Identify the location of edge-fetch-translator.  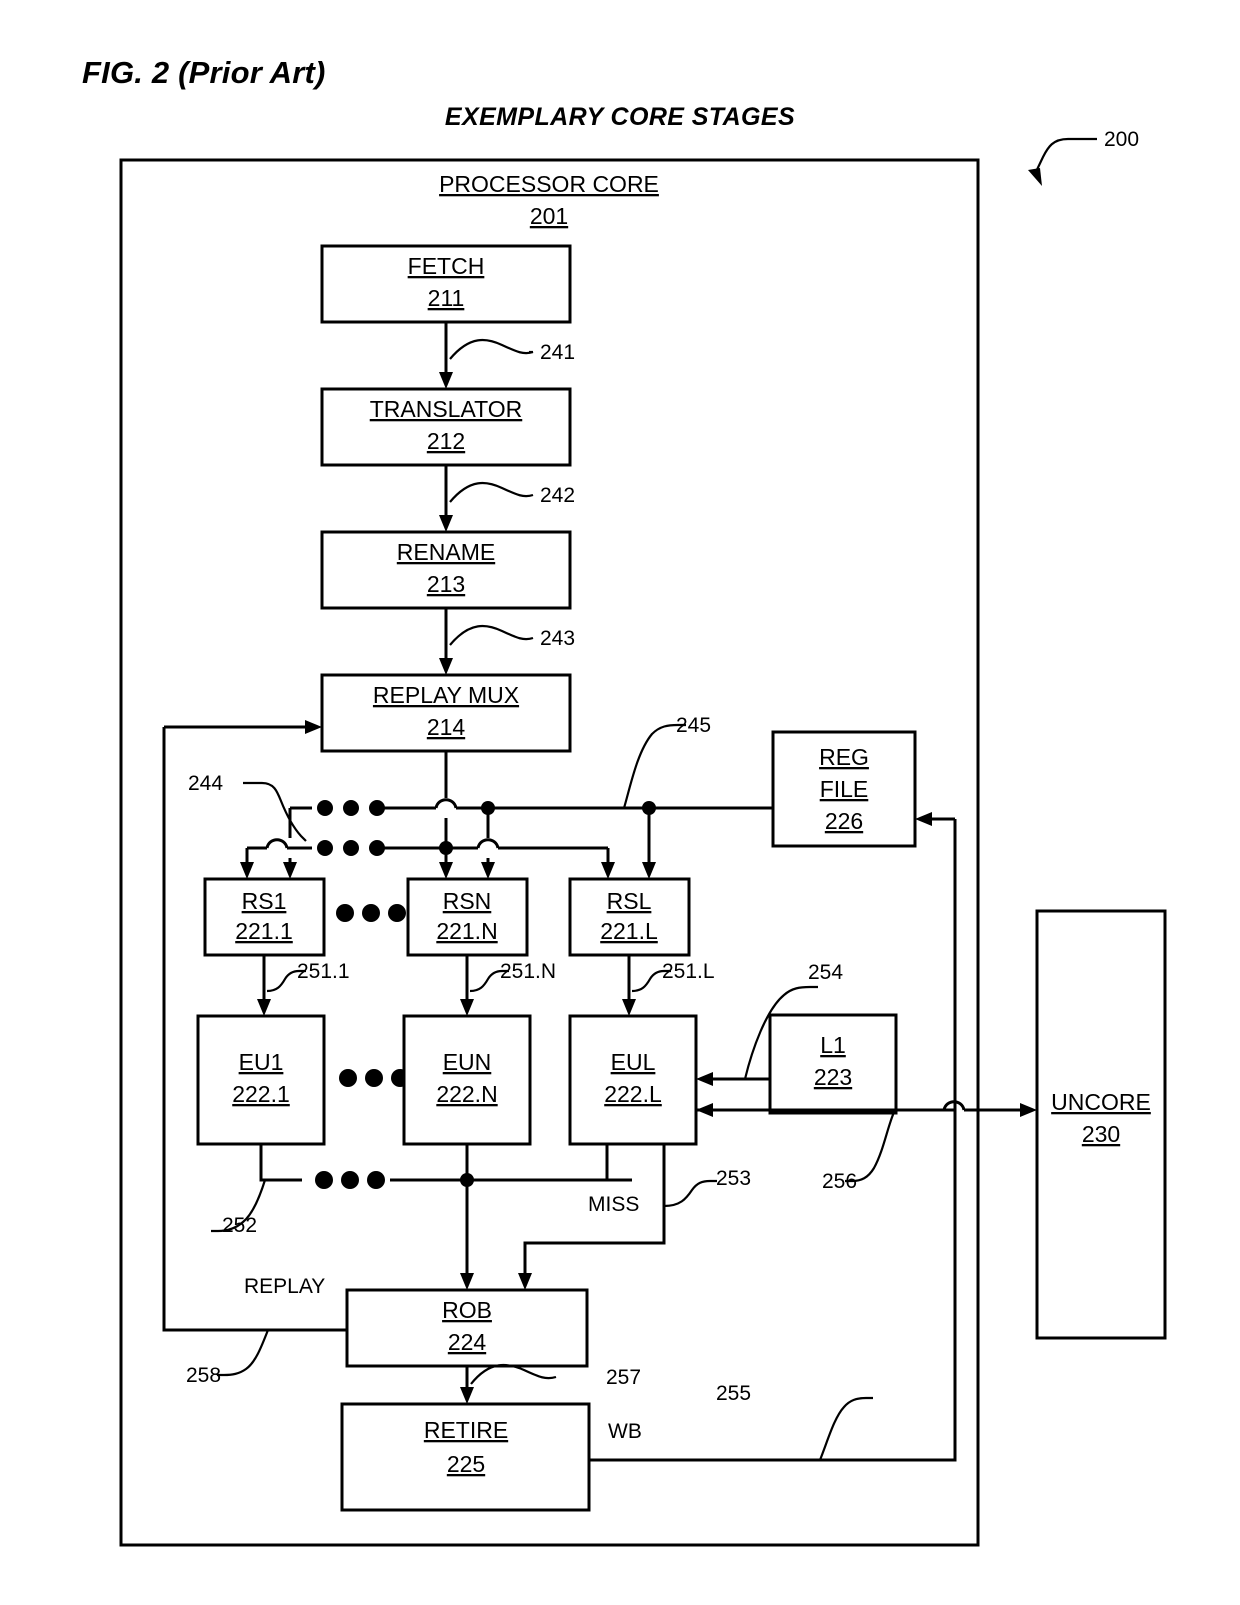
(446, 355).